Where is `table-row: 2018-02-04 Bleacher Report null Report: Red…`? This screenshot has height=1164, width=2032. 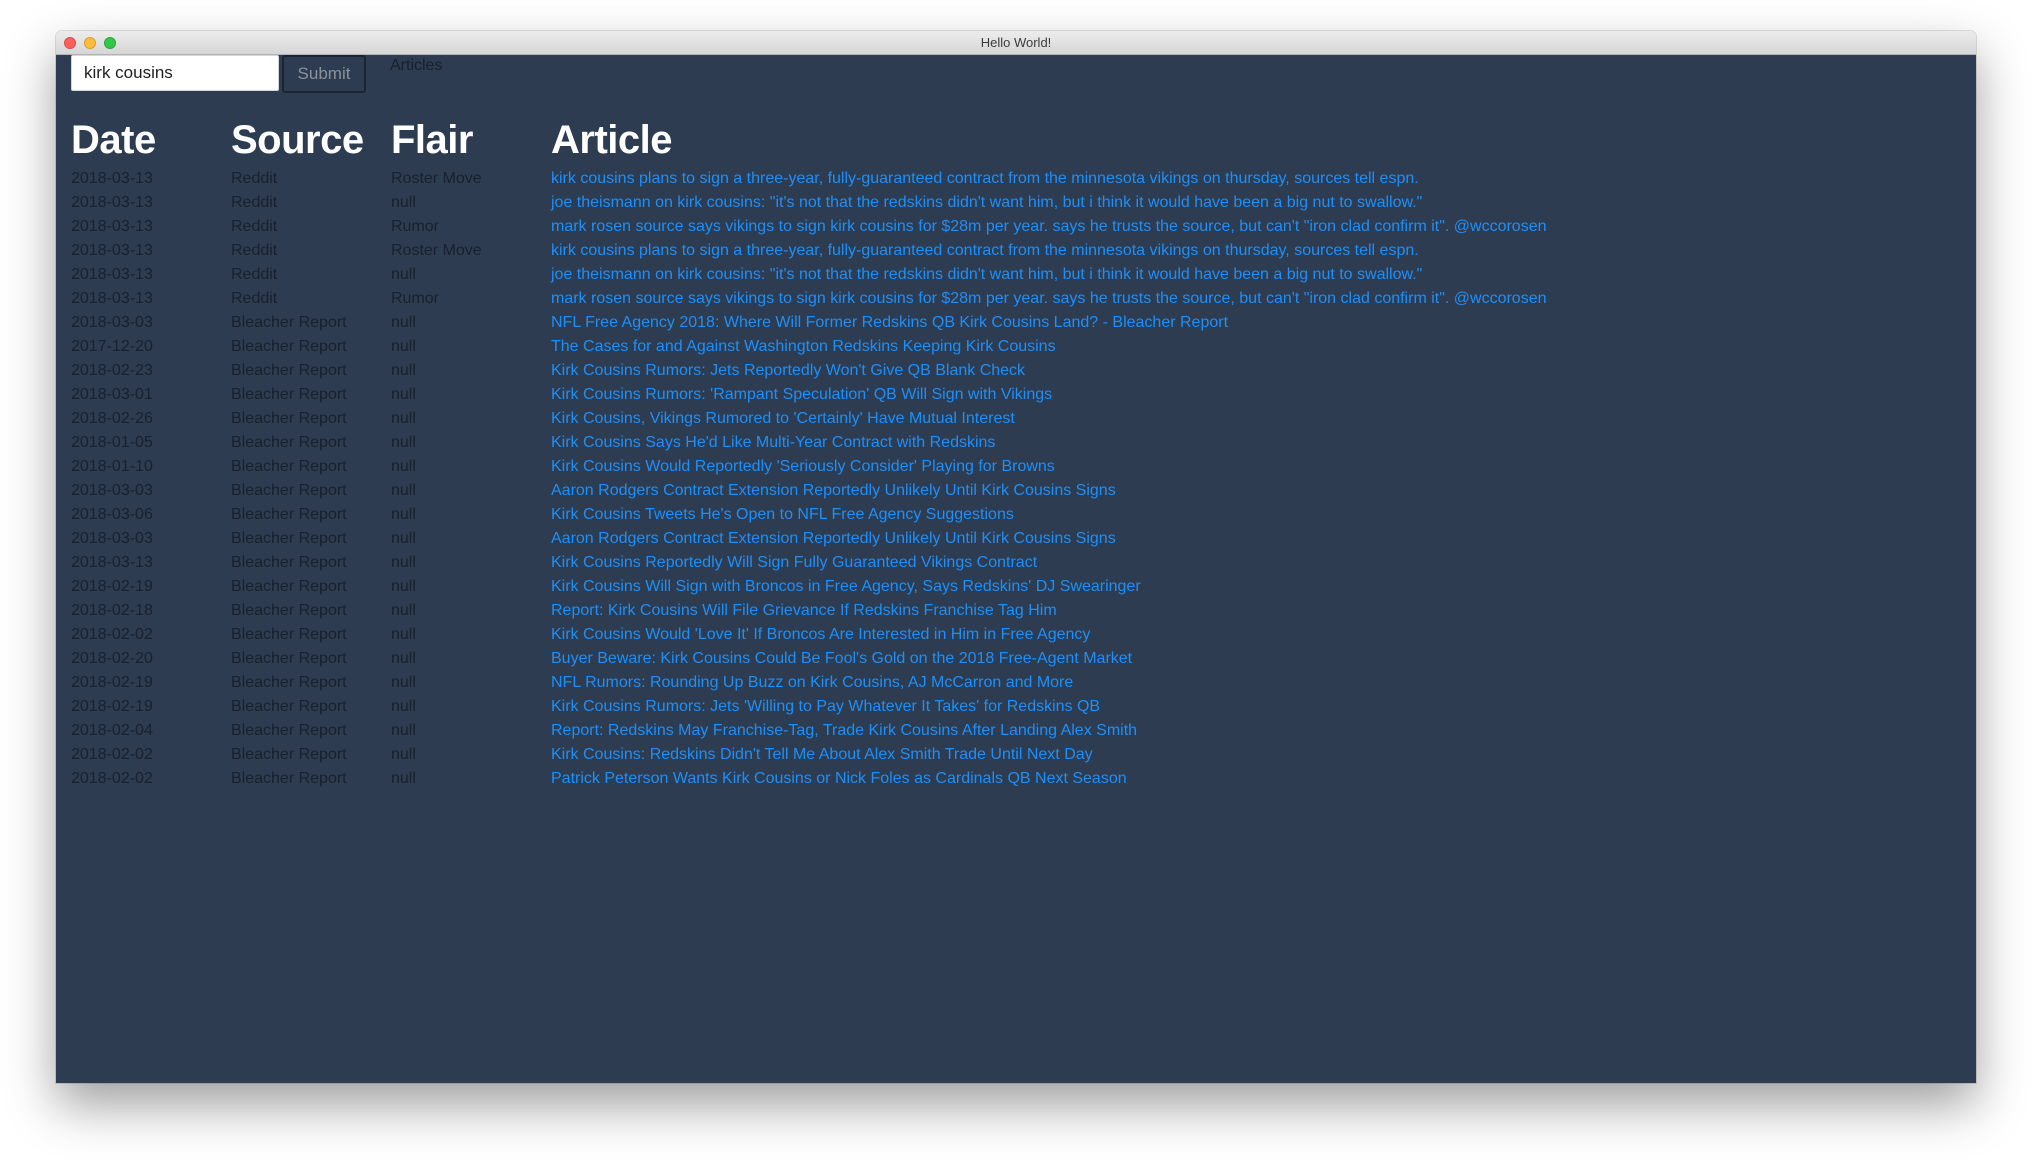 table-row: 2018-02-04 Bleacher Report null Report: Red… is located at coordinates (809, 731).